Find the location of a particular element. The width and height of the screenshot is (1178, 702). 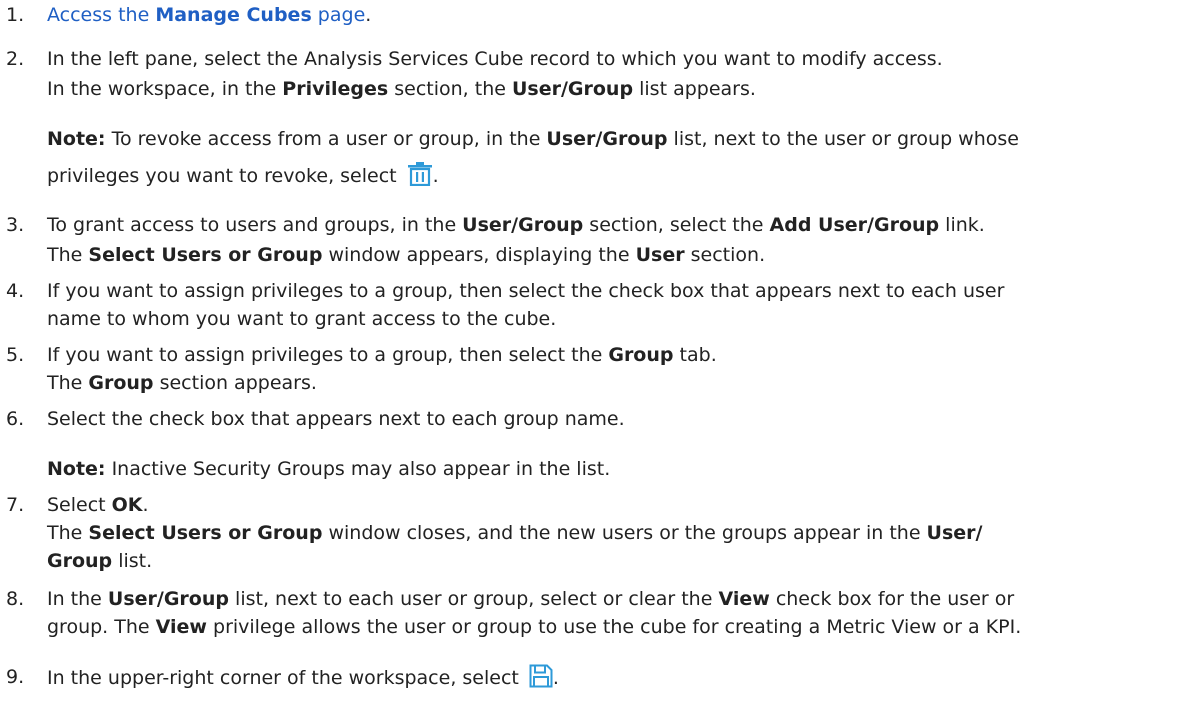

manage-cubes-link: Access the Manage Cubes page is located at coordinates (206, 15).